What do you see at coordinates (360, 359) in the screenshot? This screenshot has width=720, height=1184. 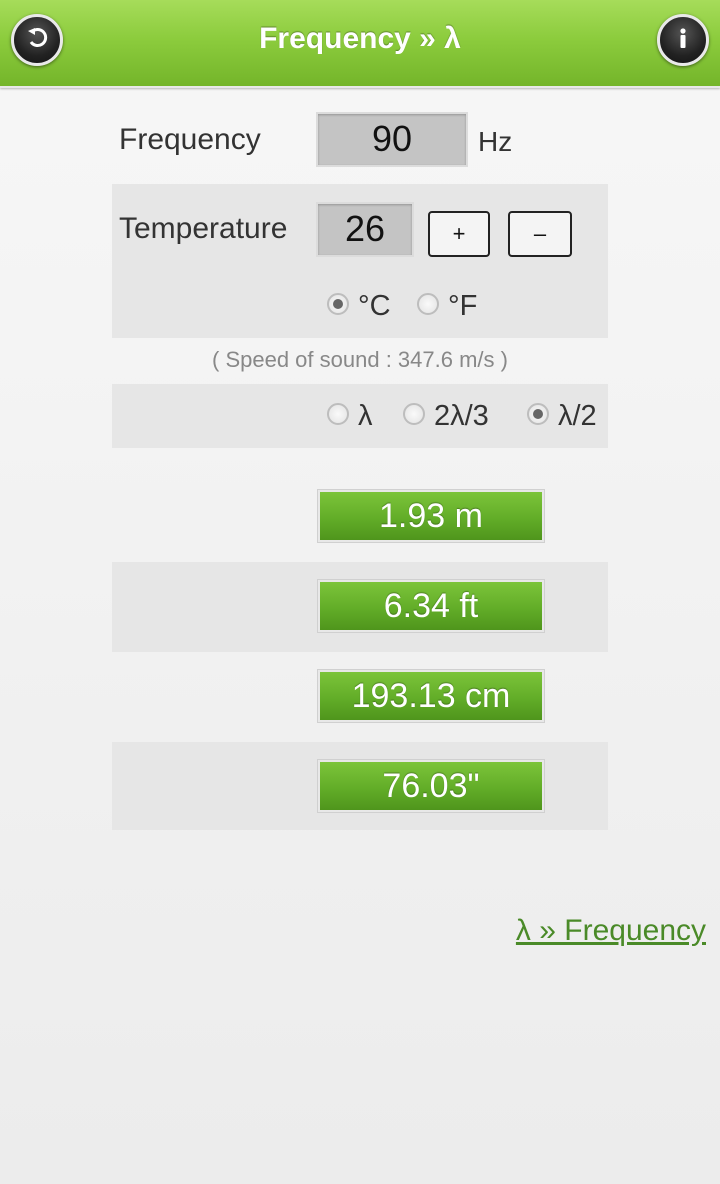 I see `speed-of-sound-text: ( Speed of sound : 347.6 m/s )` at bounding box center [360, 359].